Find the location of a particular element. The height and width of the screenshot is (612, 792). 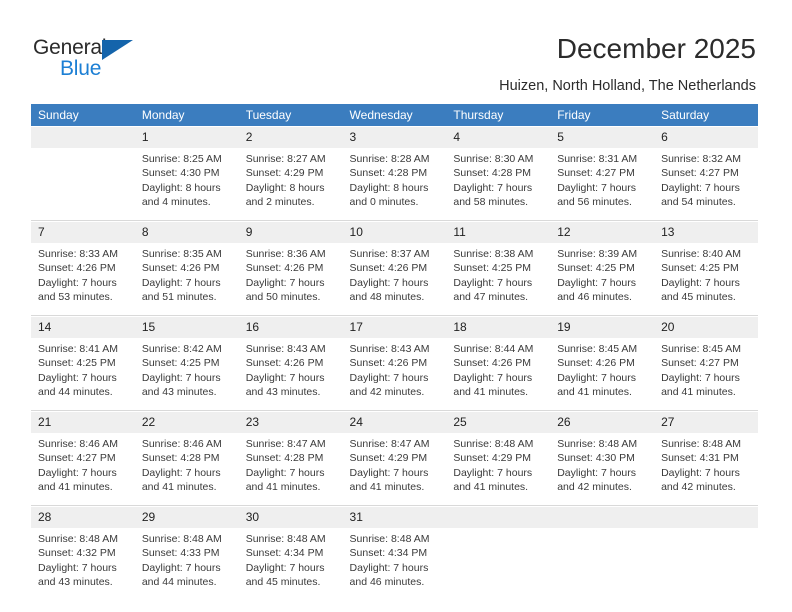

calendar-week-daynumbers: 28 29 30 31 is located at coordinates (394, 516).